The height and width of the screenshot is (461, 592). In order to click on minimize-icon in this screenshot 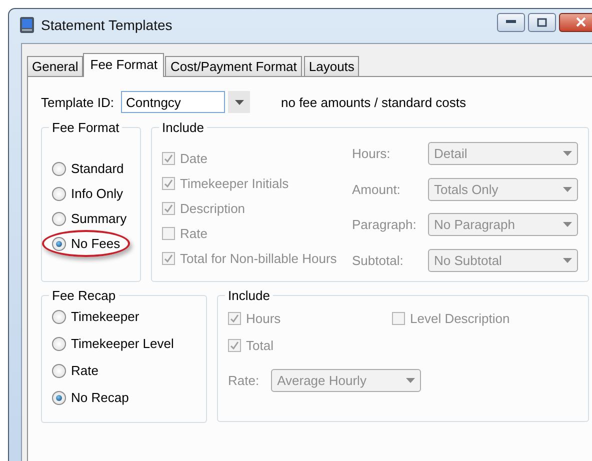, I will do `click(511, 22)`.